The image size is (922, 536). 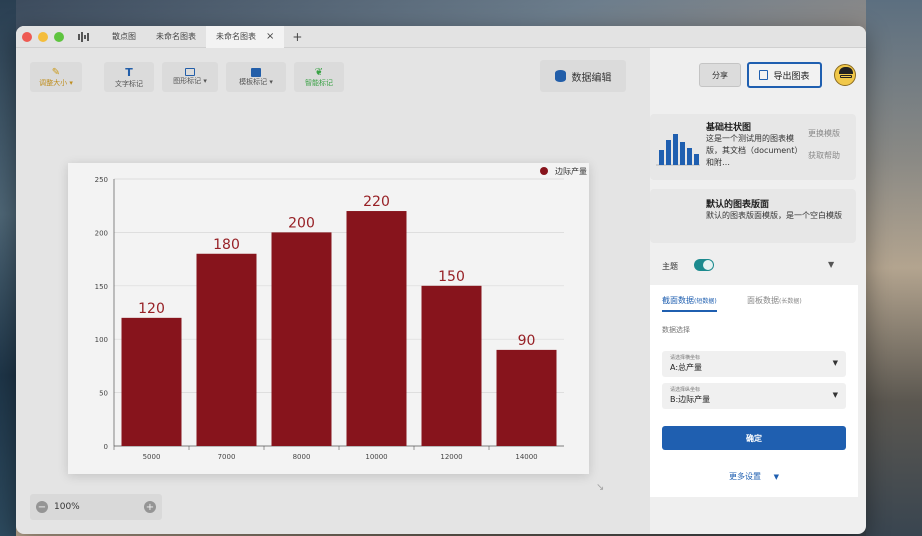 I want to click on leaf-icon: ❦, so click(x=319, y=72).